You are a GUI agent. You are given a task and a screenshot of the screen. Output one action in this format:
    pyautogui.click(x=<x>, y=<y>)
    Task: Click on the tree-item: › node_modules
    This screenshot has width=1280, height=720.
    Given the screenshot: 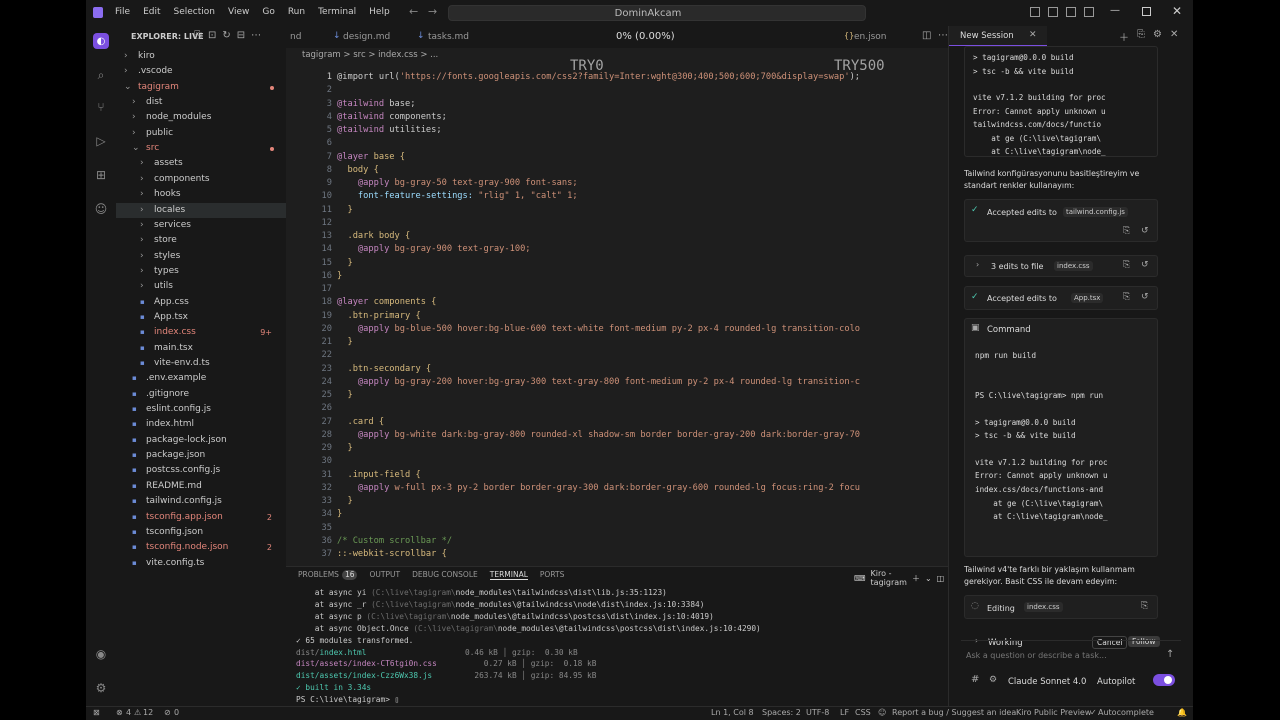 What is the action you would take?
    pyautogui.click(x=201, y=117)
    